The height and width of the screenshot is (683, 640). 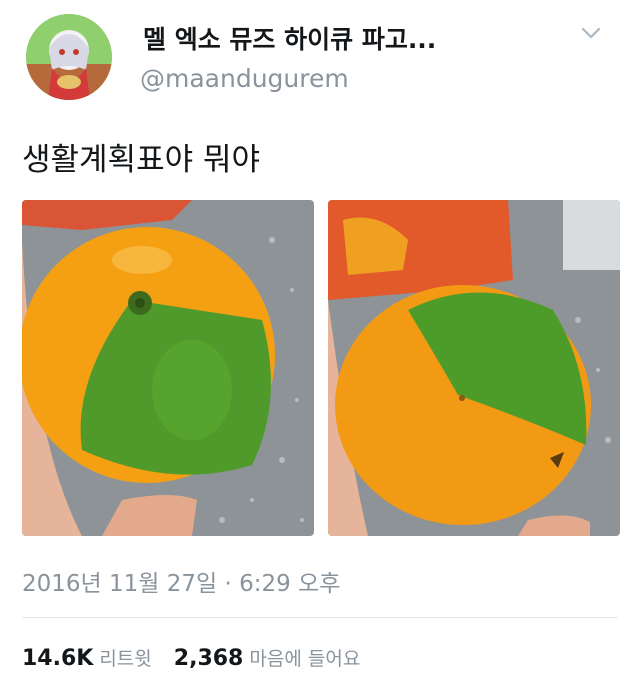 What do you see at coordinates (244, 78) in the screenshot?
I see `user-handle: @maandugurem` at bounding box center [244, 78].